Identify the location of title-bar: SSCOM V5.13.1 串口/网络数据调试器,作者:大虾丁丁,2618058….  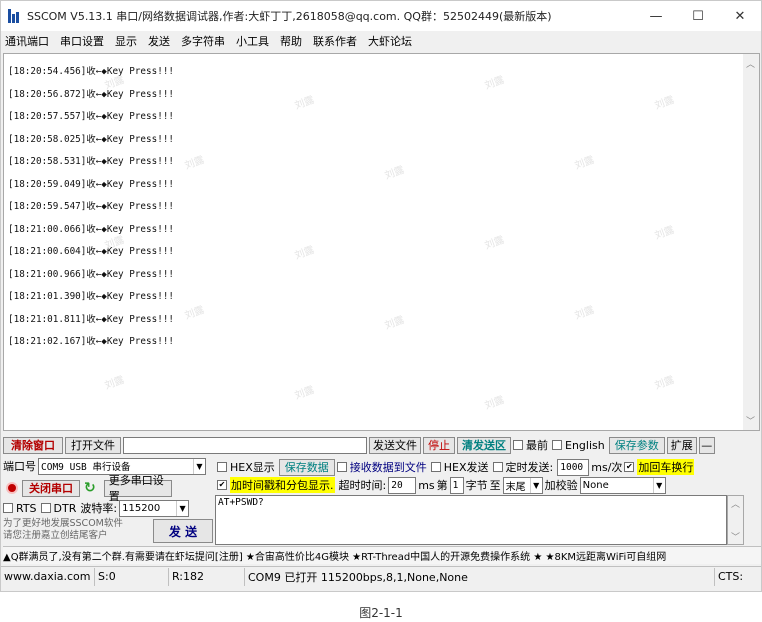
(381, 16).